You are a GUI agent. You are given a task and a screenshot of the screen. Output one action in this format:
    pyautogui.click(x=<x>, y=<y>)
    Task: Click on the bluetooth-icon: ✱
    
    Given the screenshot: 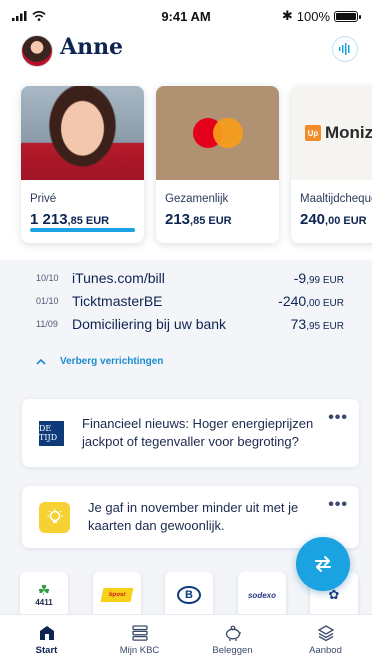 What is the action you would take?
    pyautogui.click(x=287, y=15)
    